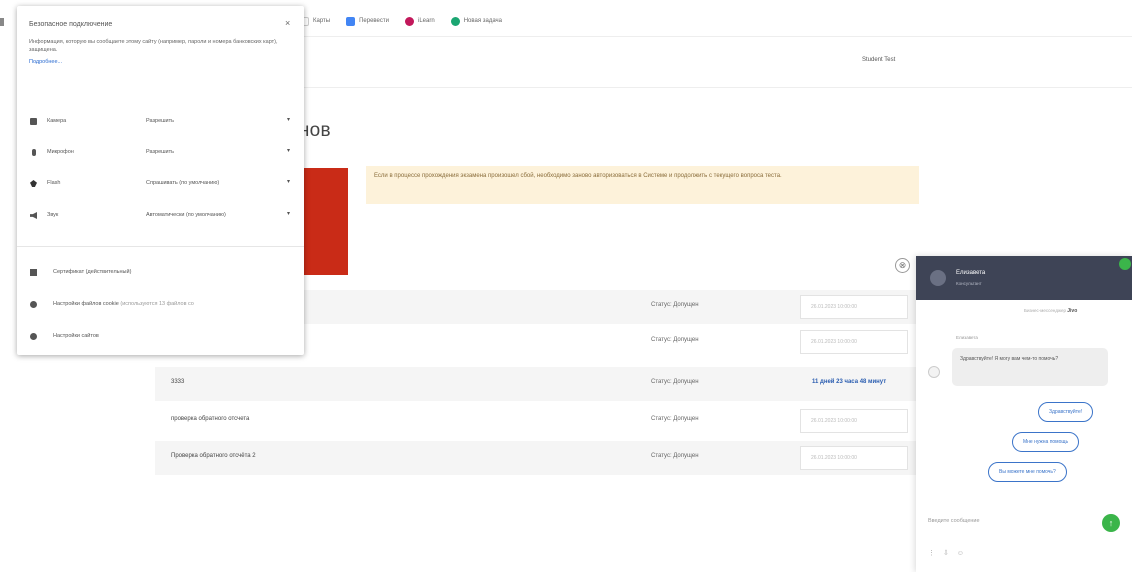 The width and height of the screenshot is (1132, 572). What do you see at coordinates (53, 215) in the screenshot?
I see `permission-label: Звук` at bounding box center [53, 215].